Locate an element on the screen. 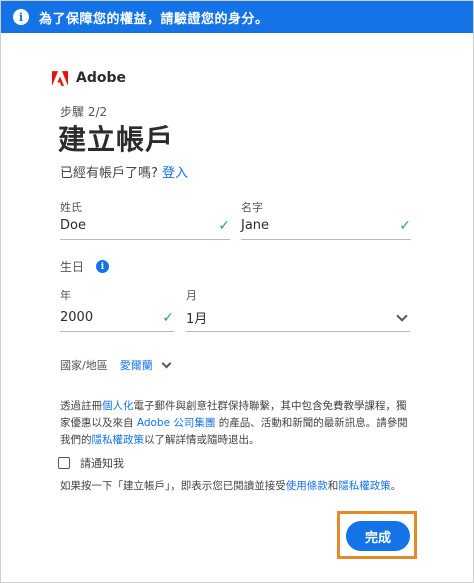 Image resolution: width=474 pixels, height=583 pixels. privacy-policy-link: 隱私權政策 is located at coordinates (118, 440).